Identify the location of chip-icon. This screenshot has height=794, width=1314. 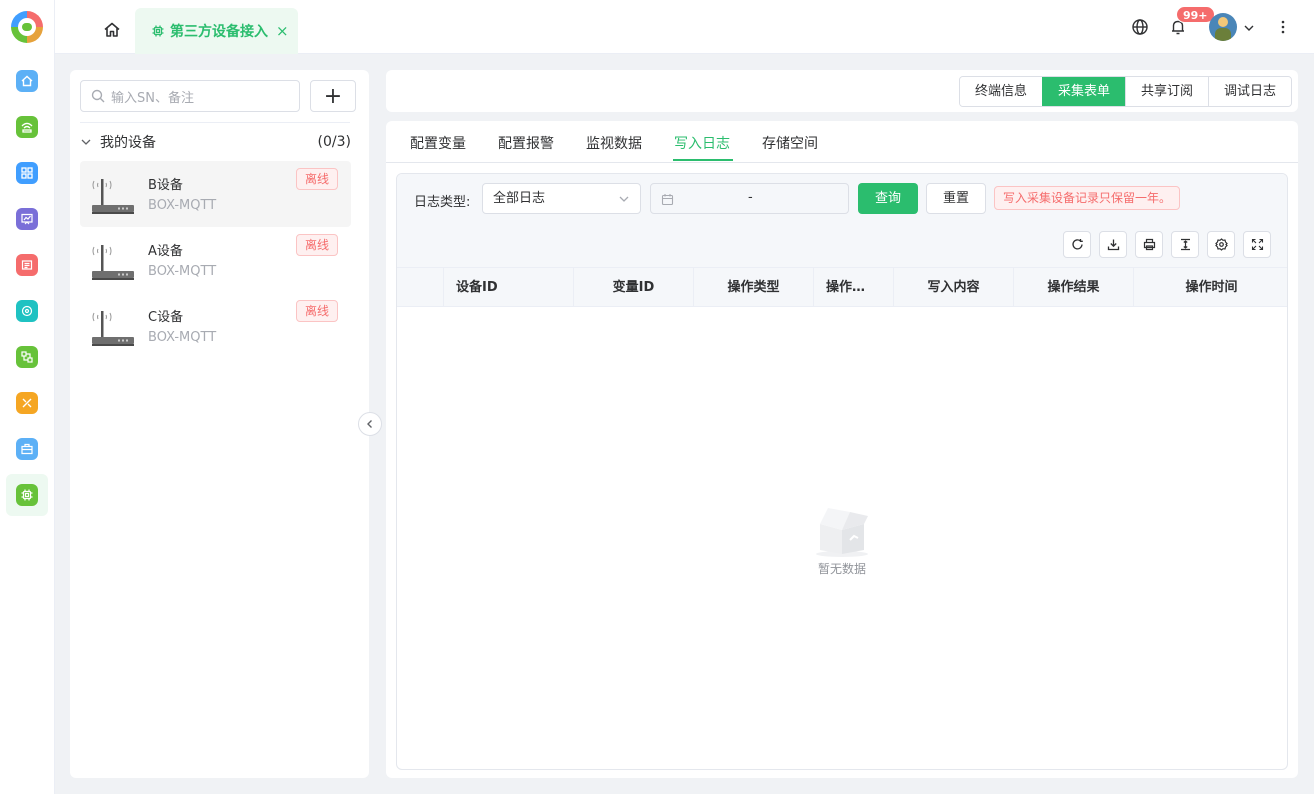
(158, 31).